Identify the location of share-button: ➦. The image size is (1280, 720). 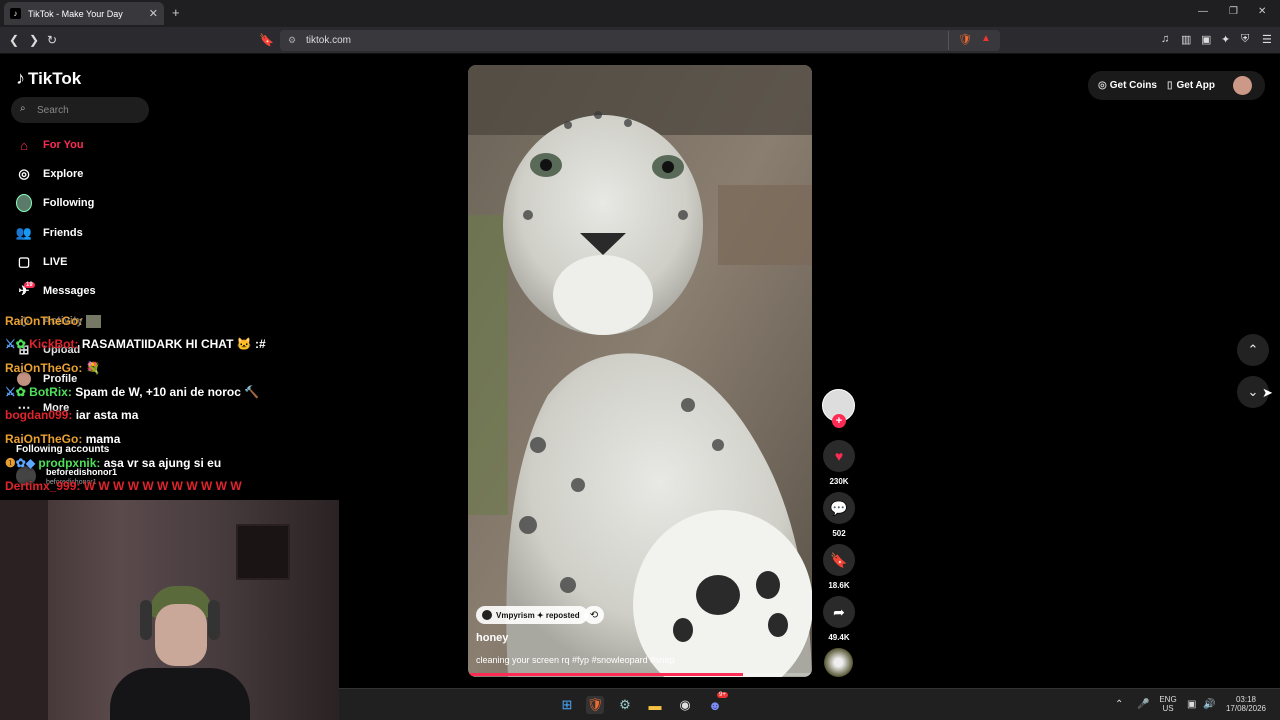
(839, 612).